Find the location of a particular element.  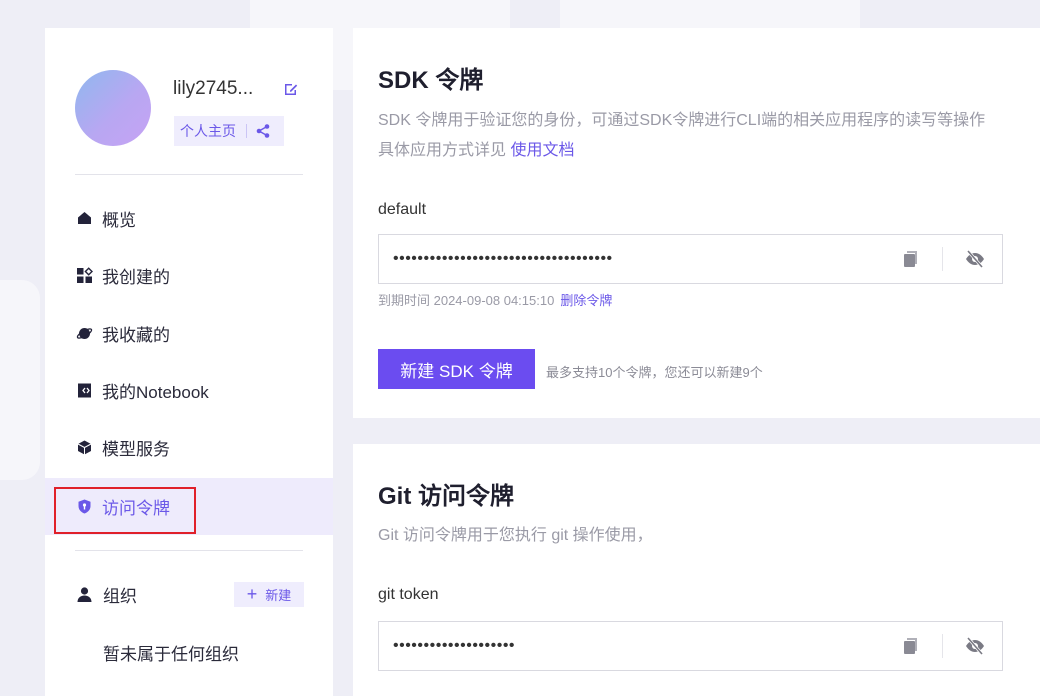

notebook-icon is located at coordinates (84, 390).